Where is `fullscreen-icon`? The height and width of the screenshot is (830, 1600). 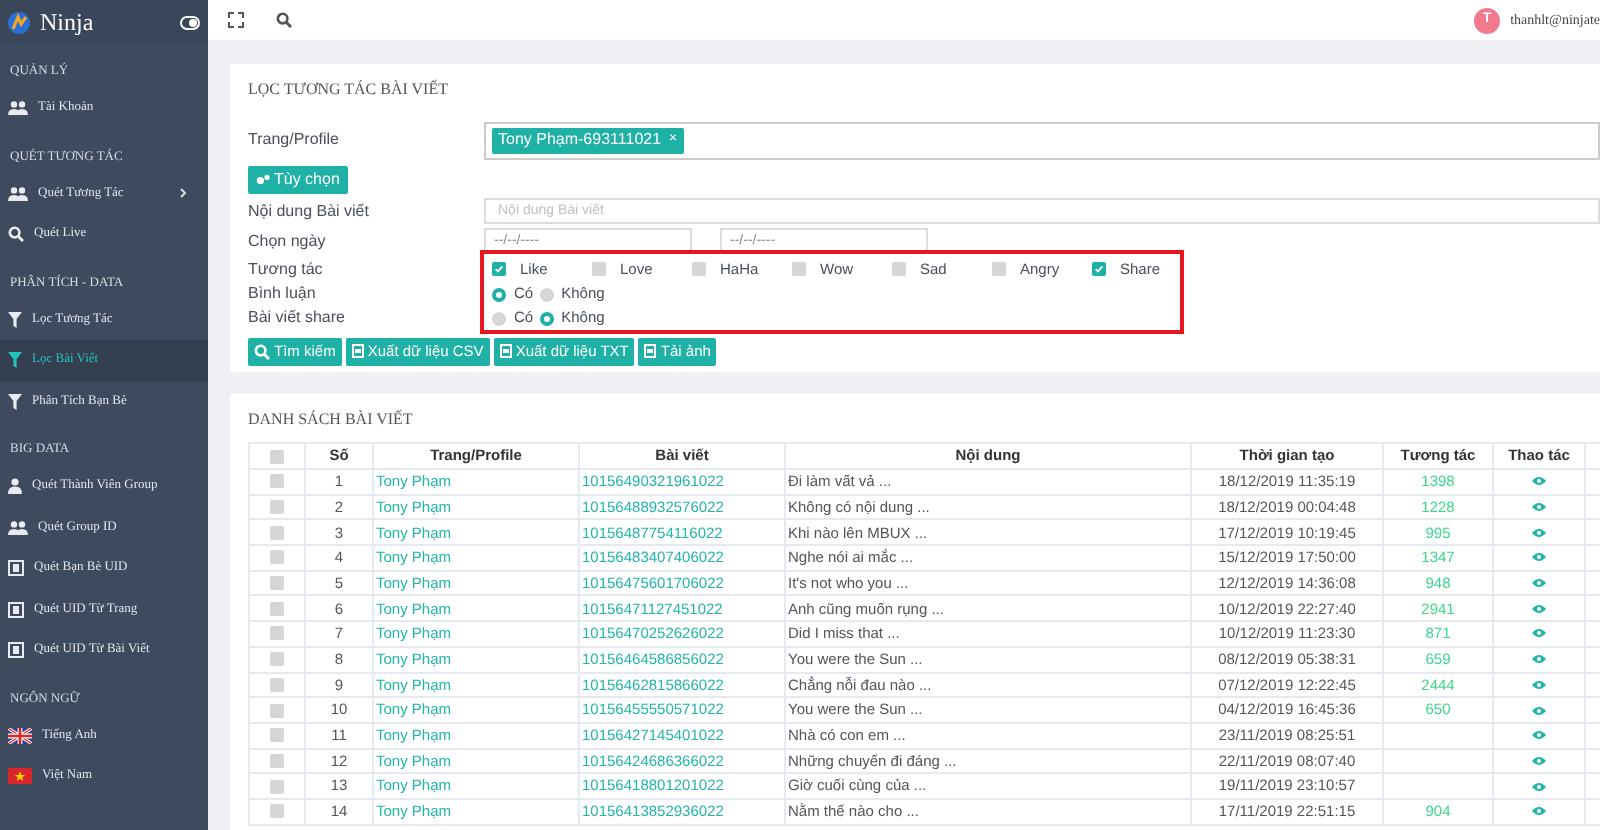 fullscreen-icon is located at coordinates (236, 20).